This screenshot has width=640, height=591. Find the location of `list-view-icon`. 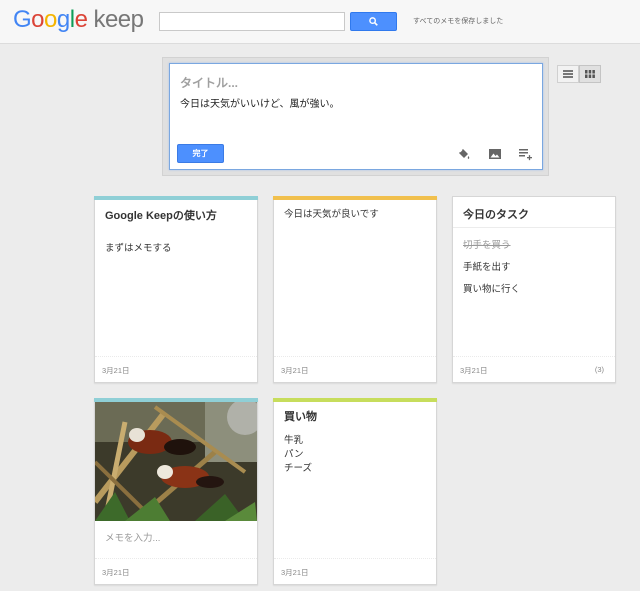

list-view-icon is located at coordinates (568, 74).